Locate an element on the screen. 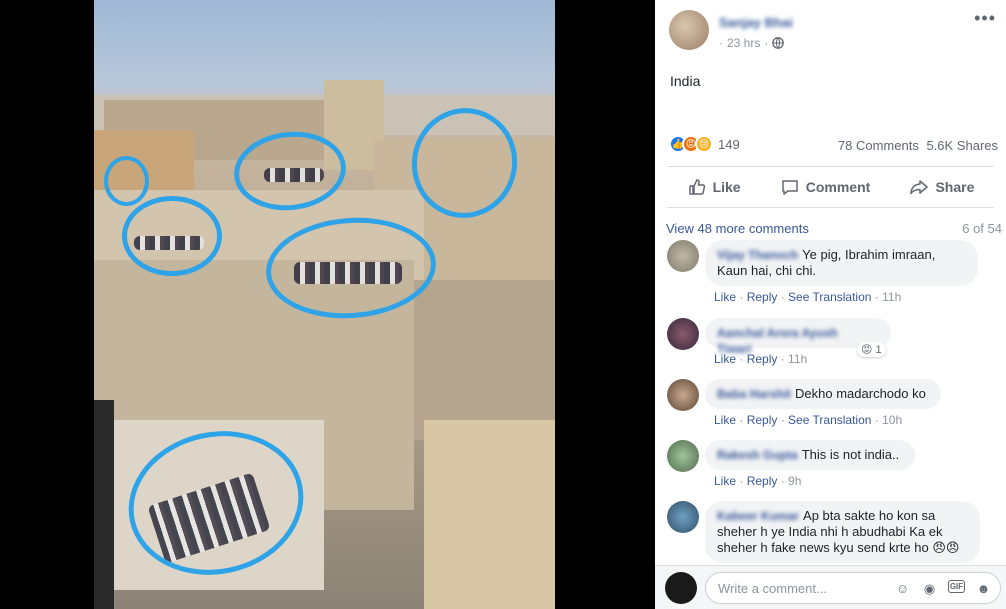 The width and height of the screenshot is (1006, 609). sticker-icon: ☻ is located at coordinates (983, 588).